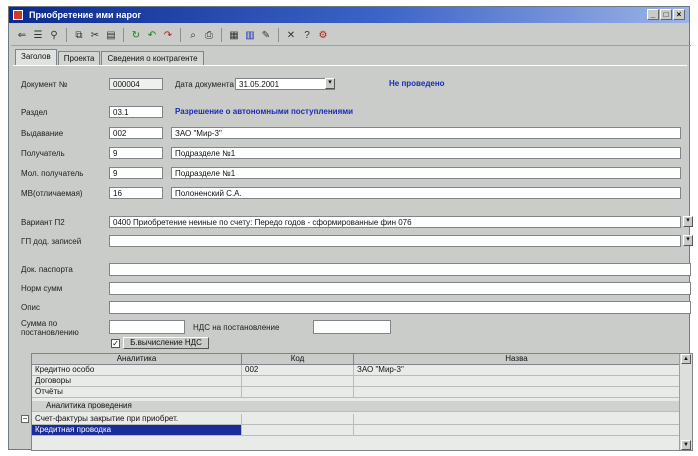 This screenshot has height=456, width=698. What do you see at coordinates (666, 14) in the screenshot?
I see `maximize-button: □` at bounding box center [666, 14].